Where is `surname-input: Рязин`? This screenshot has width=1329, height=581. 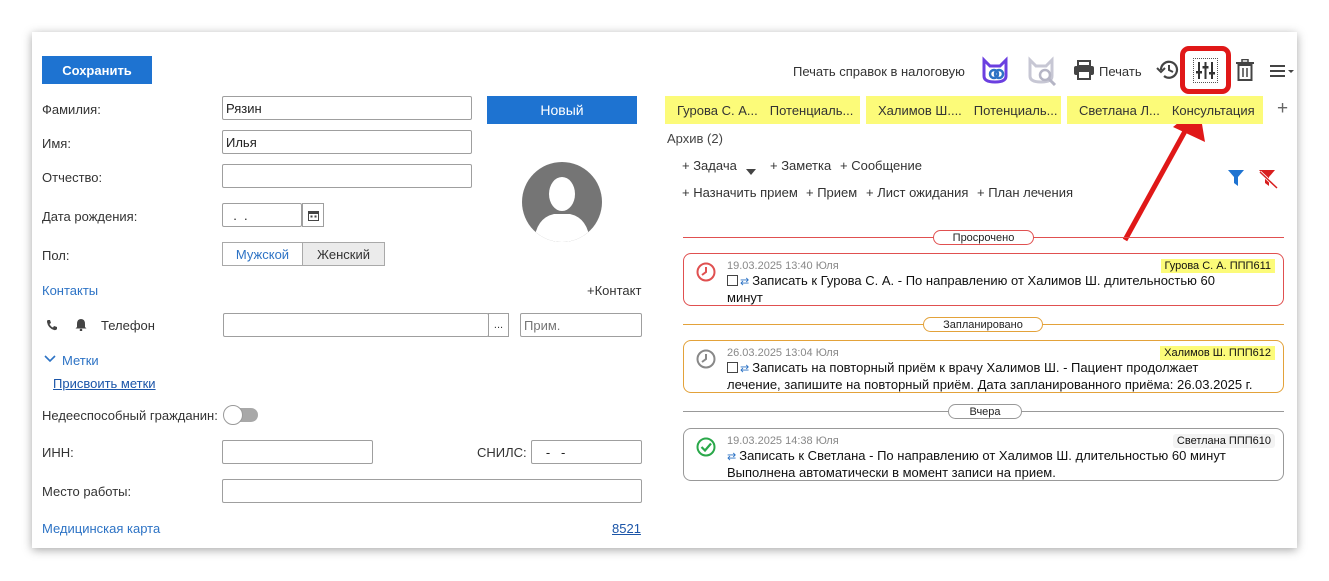 surname-input: Рязин is located at coordinates (347, 108).